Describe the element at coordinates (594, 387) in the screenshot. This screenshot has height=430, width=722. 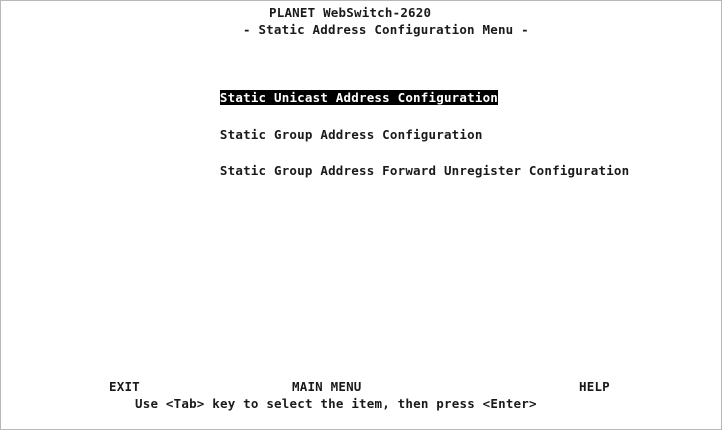
I see `help-button: HELP` at that location.